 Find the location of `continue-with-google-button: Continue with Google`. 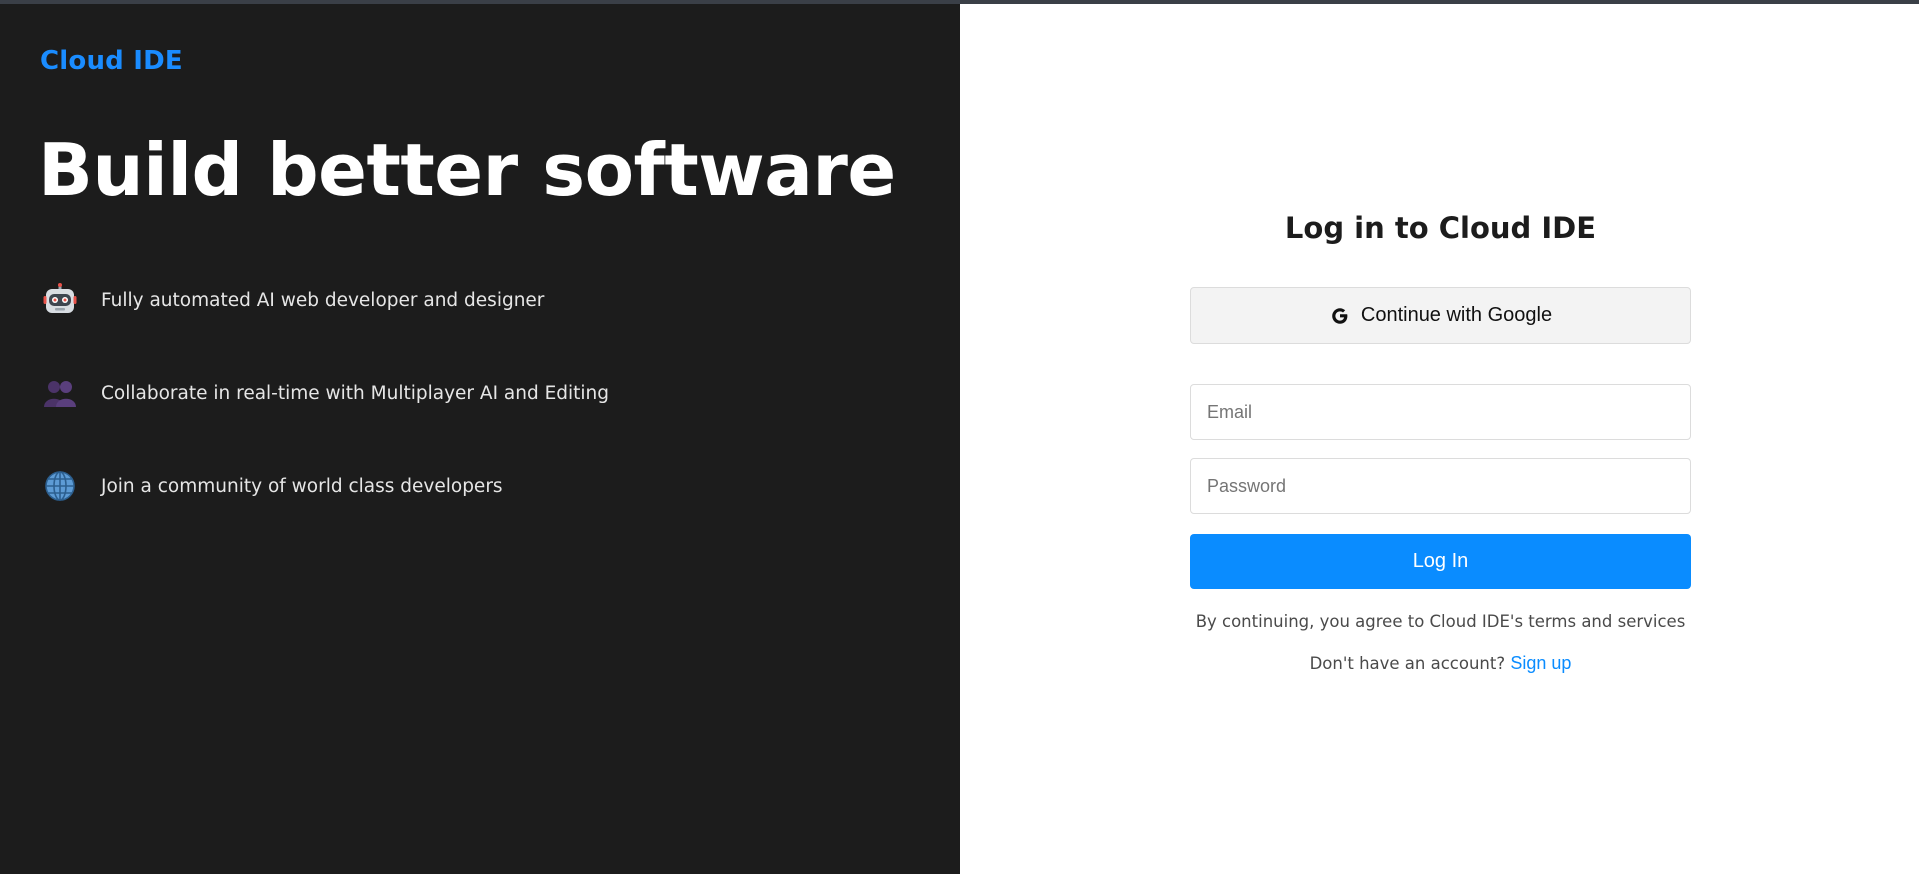

continue-with-google-button: Continue with Google is located at coordinates (1440, 315).